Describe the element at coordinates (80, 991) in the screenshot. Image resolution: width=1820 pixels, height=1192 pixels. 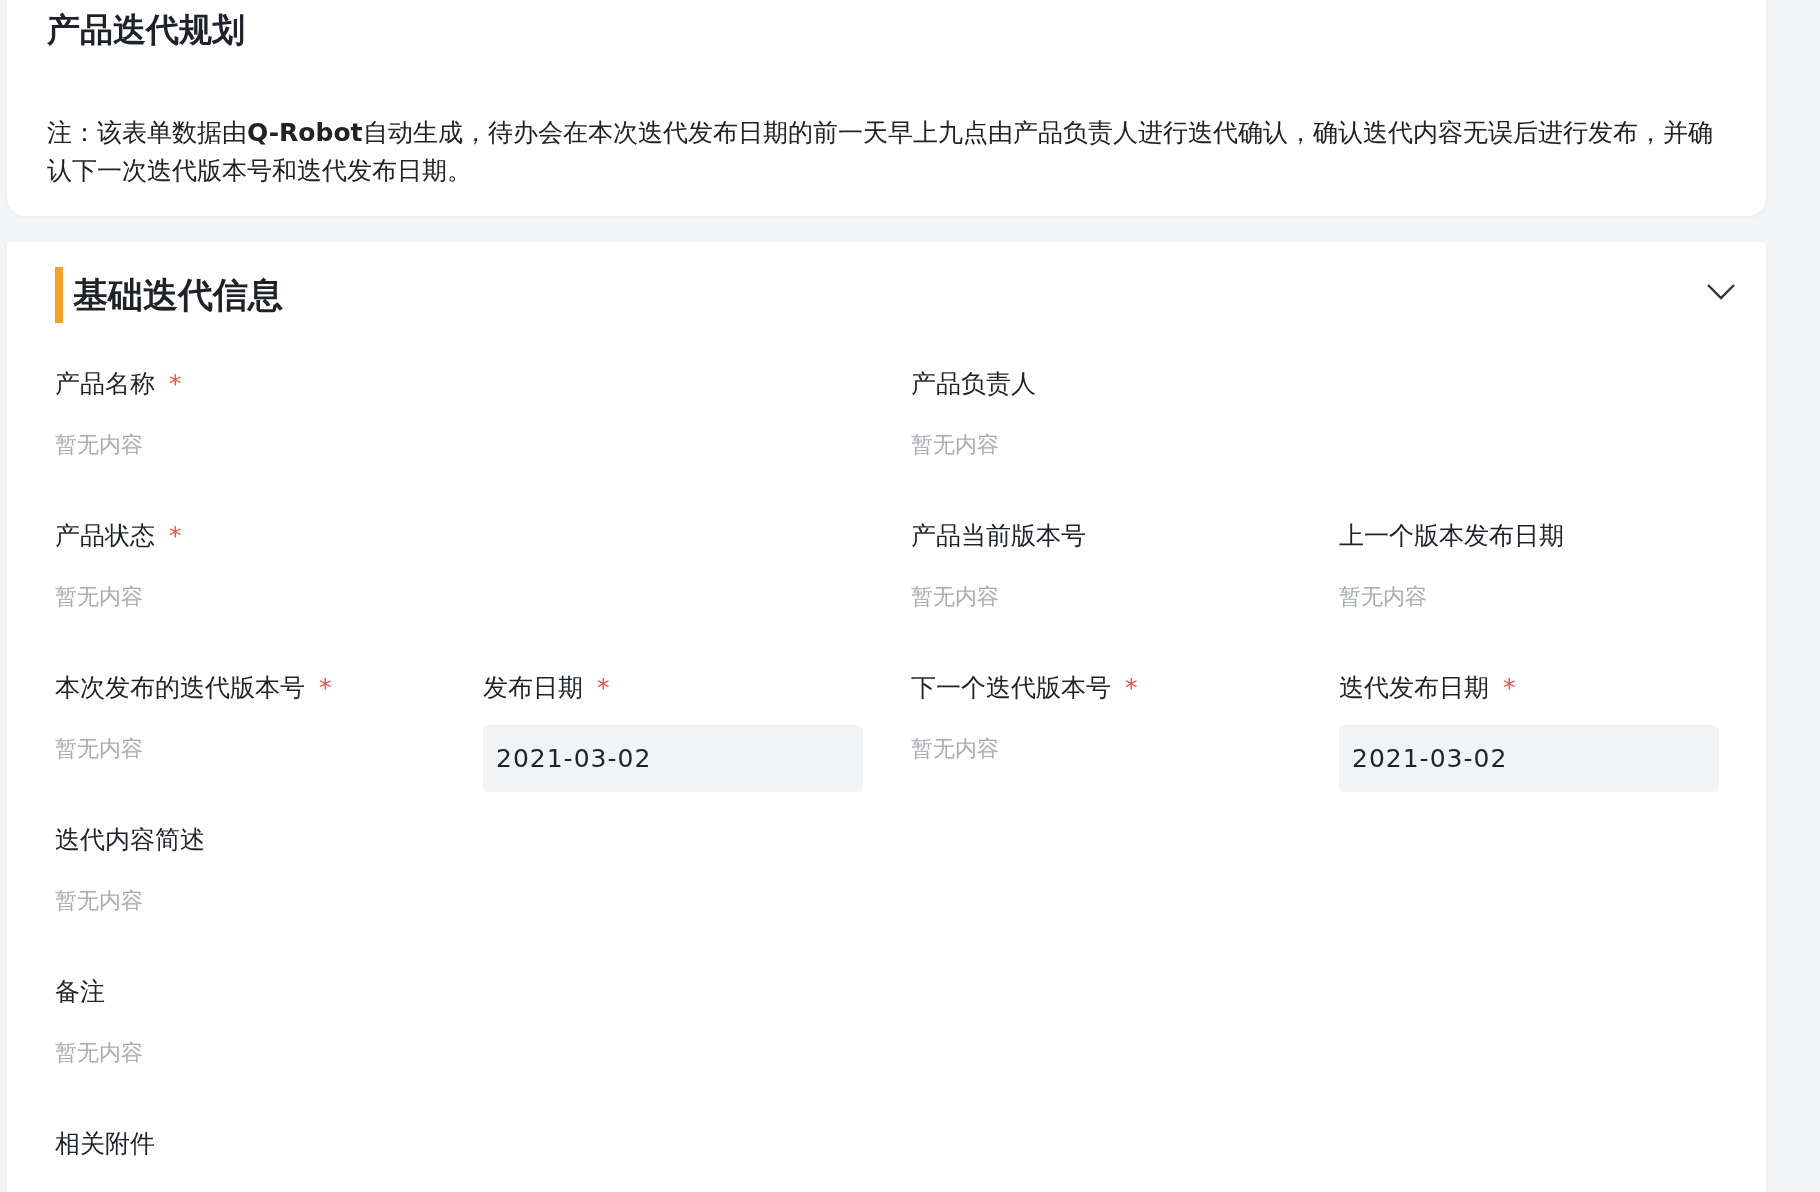
I see `field-label: 备注` at that location.